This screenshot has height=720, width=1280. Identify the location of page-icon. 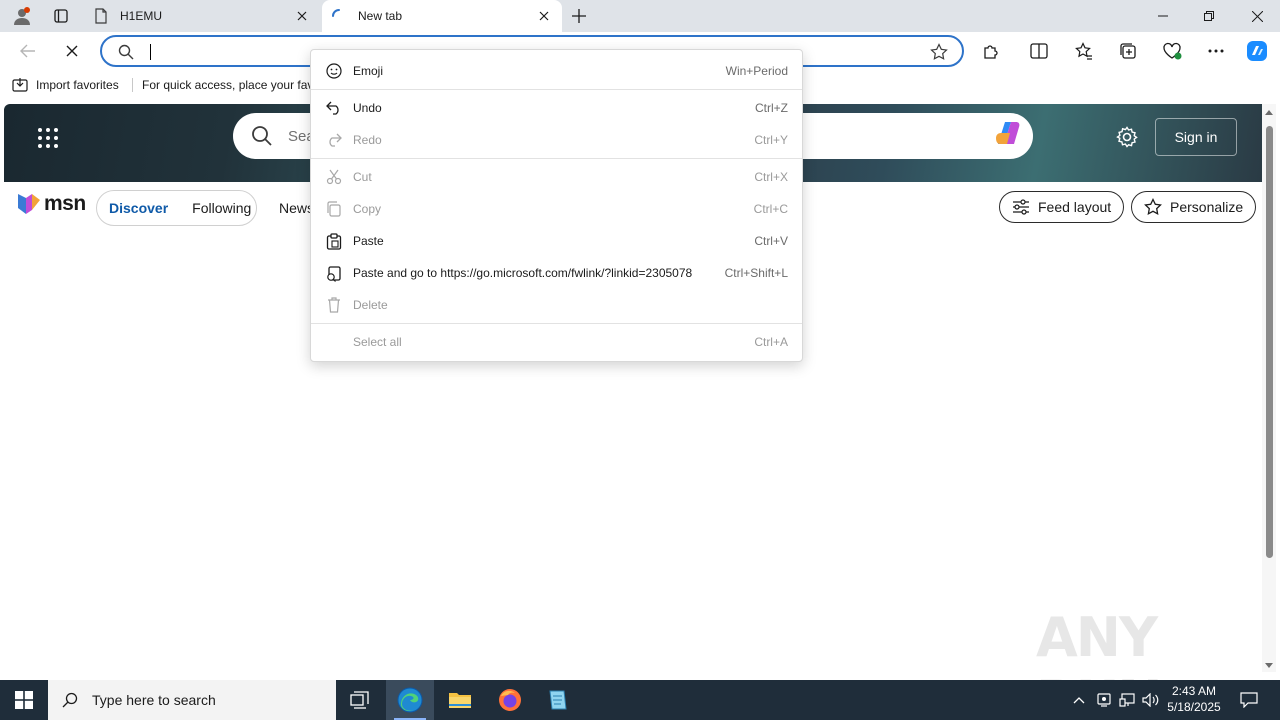
(101, 16).